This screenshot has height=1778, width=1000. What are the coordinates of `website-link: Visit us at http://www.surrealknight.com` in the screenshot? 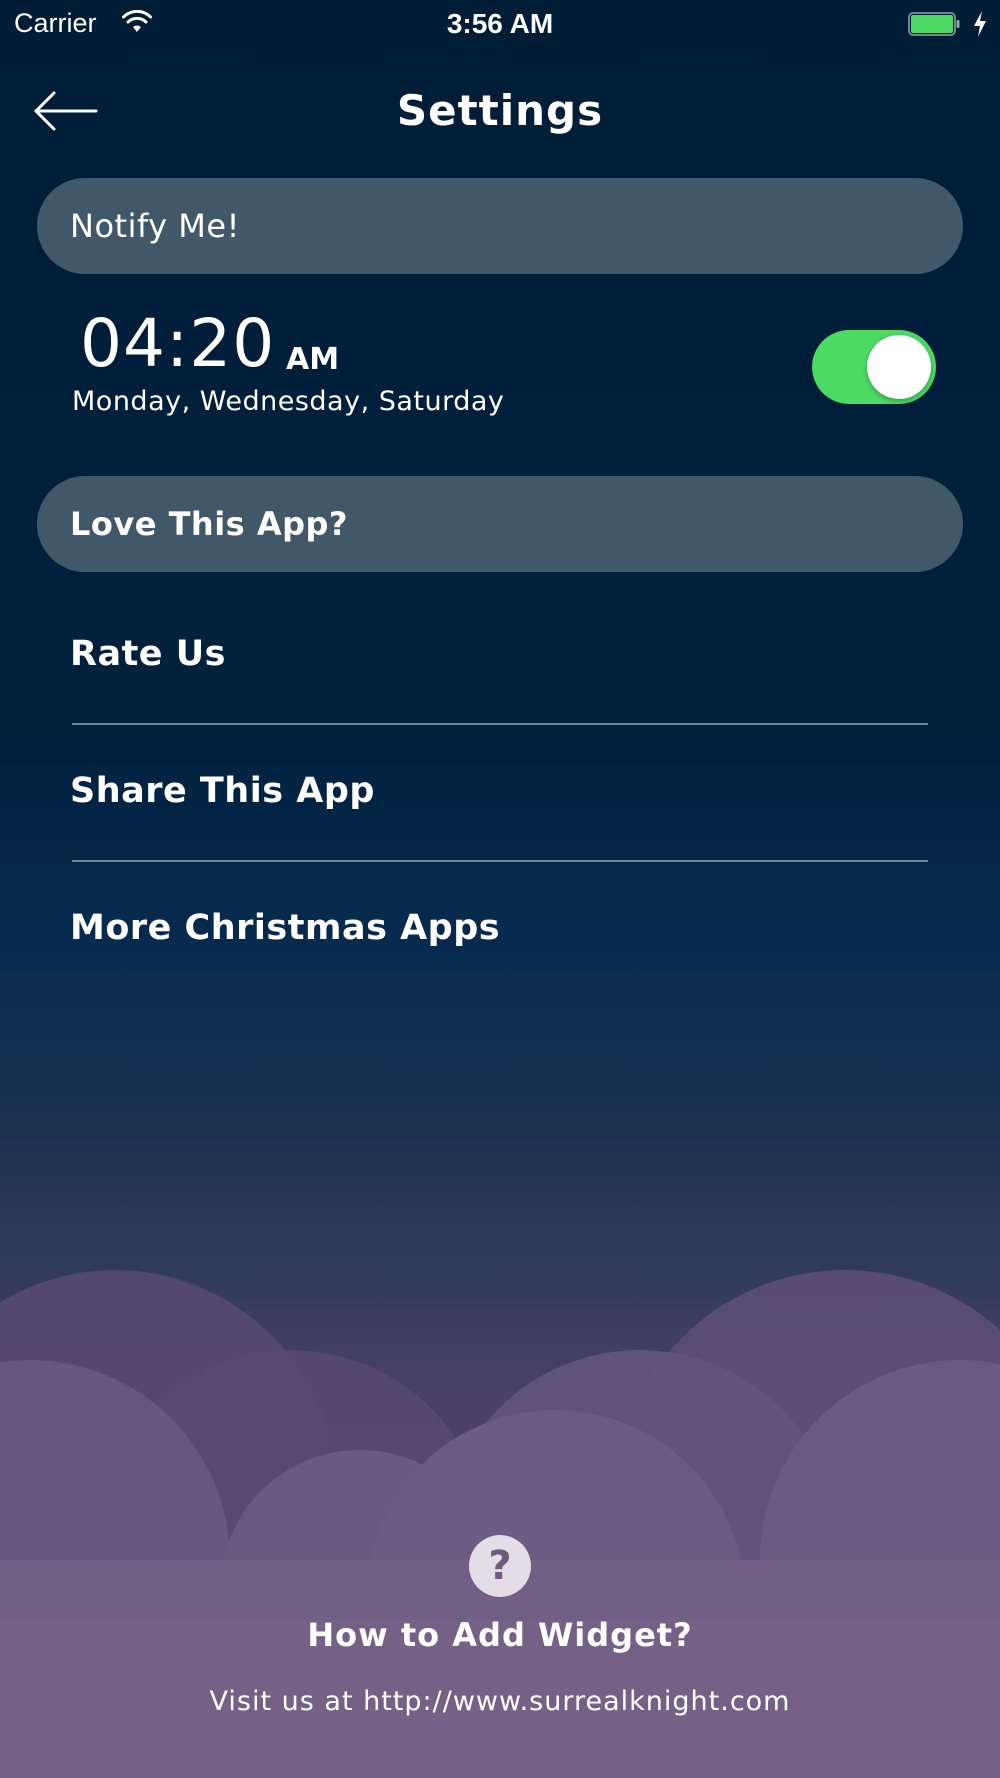 It's located at (500, 1701).